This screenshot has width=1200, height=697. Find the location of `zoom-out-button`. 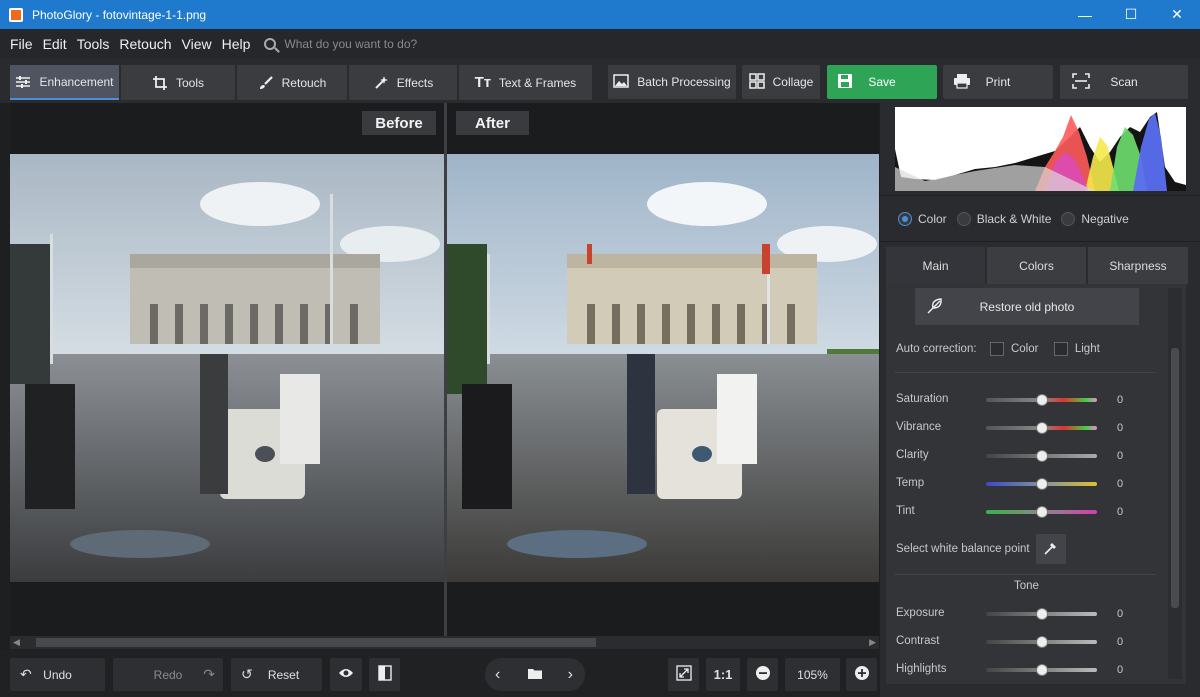

zoom-out-button is located at coordinates (762, 674).